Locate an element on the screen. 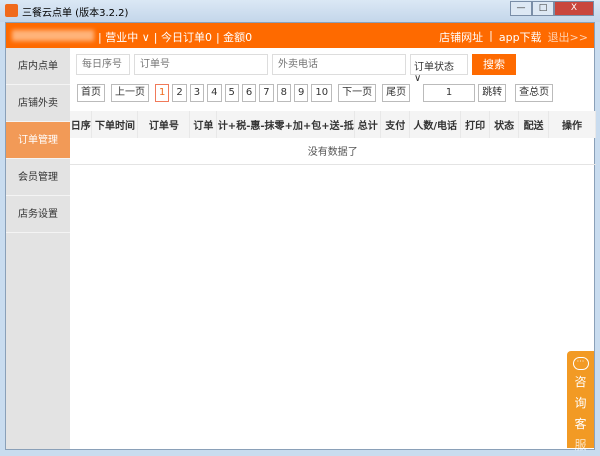 This screenshot has height=456, width=600. title-bar: 三餐云点单 (版本3.2.2) — □ X is located at coordinates (300, 11).